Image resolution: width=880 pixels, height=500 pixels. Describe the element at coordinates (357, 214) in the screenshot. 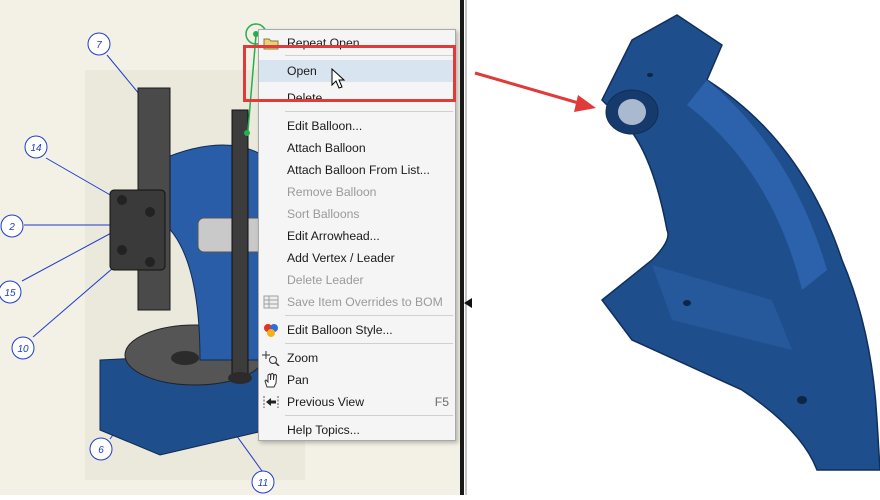

I see `menu-item-sort-balloons: Sort Balloons` at that location.